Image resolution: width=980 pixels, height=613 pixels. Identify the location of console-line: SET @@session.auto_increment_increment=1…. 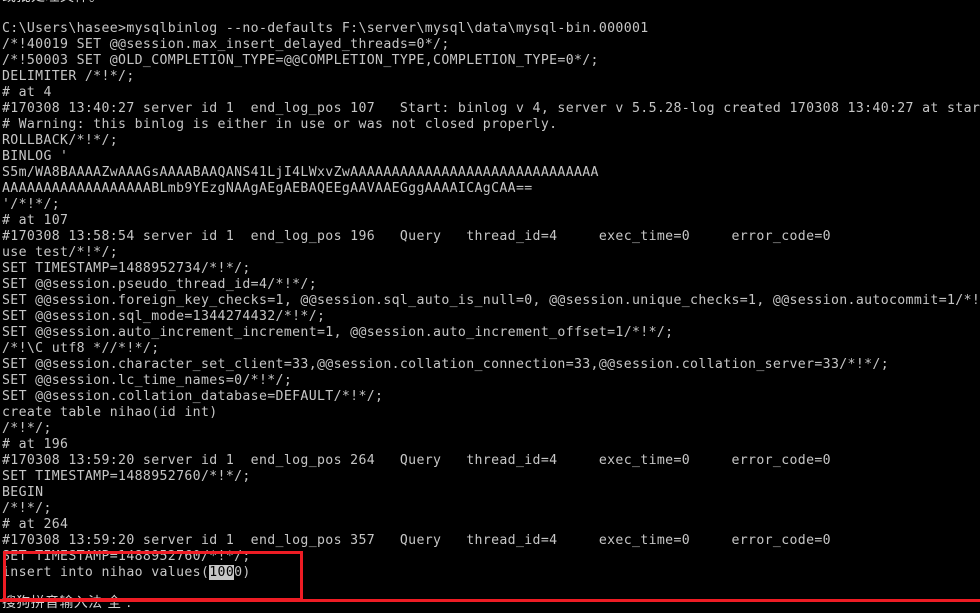
(338, 332).